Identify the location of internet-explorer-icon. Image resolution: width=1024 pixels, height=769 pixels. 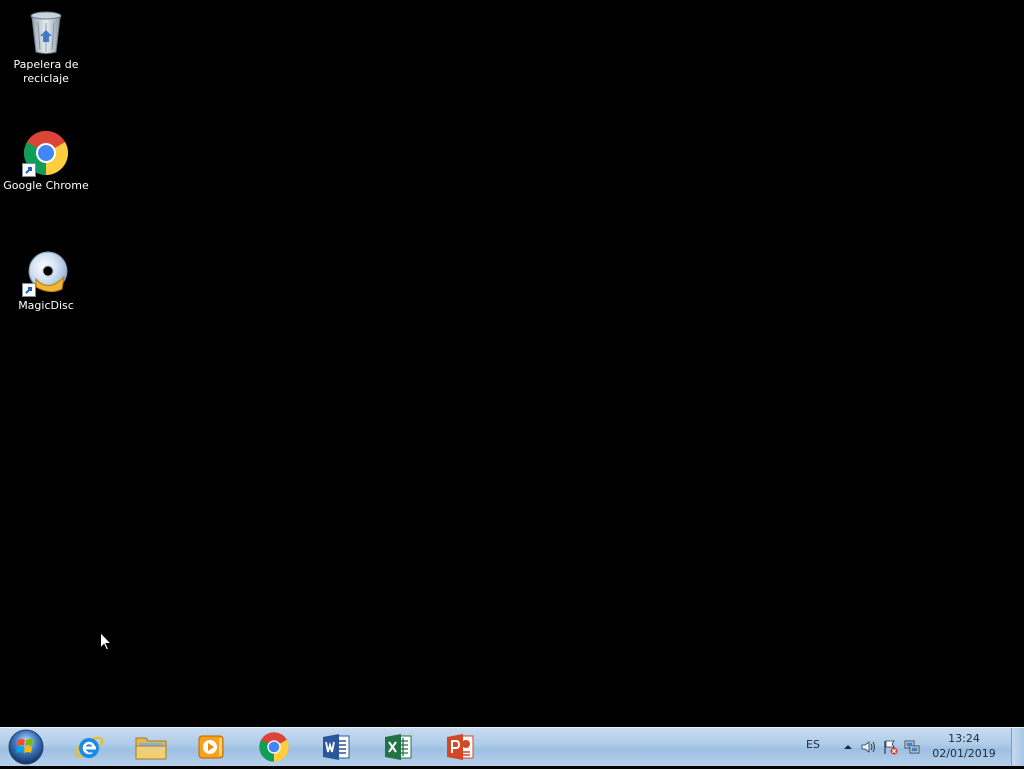
(89, 747).